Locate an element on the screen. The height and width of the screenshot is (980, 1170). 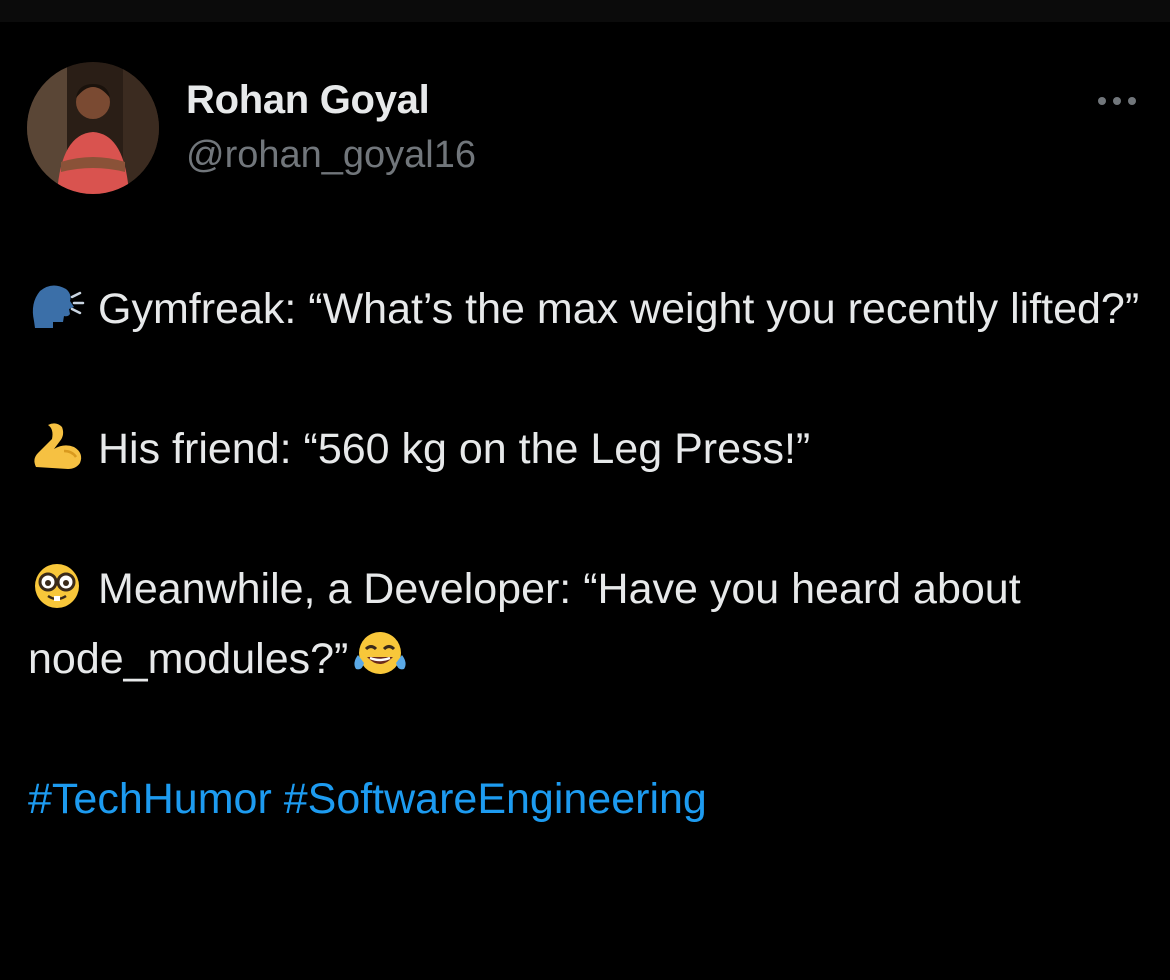
more-horizontal-icon is located at coordinates (1117, 101).